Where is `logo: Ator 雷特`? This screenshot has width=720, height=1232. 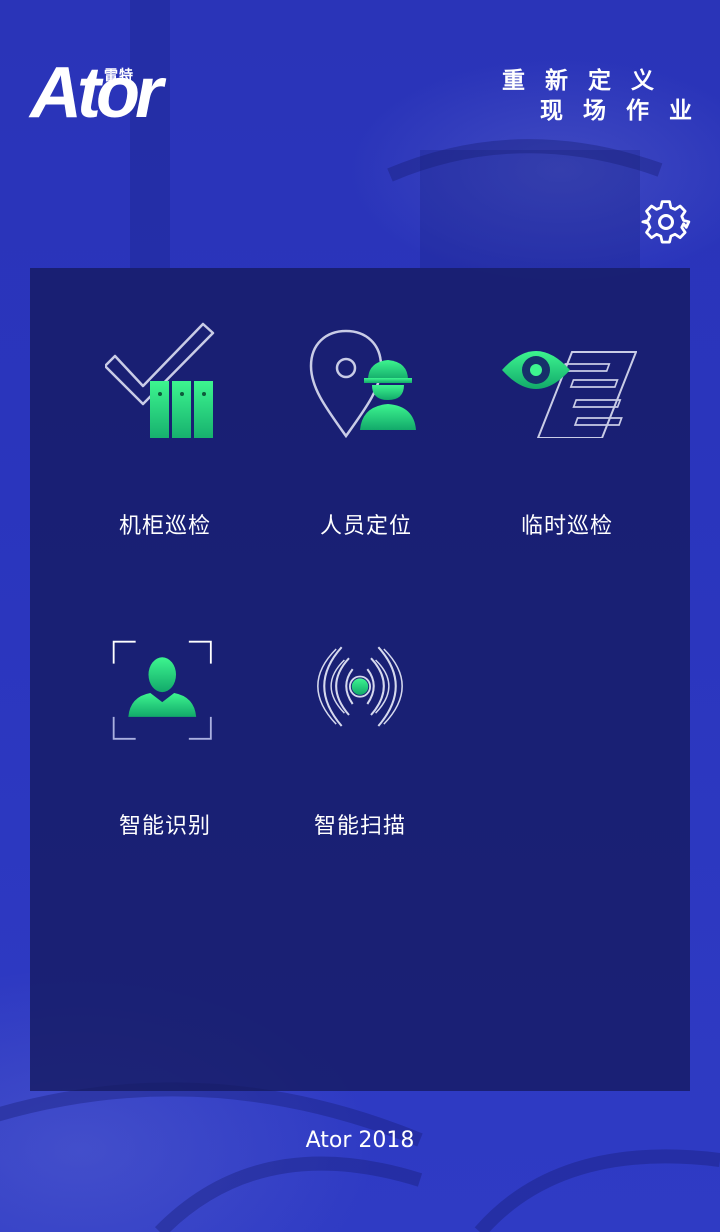
logo: Ator 雷特 is located at coordinates (105, 95).